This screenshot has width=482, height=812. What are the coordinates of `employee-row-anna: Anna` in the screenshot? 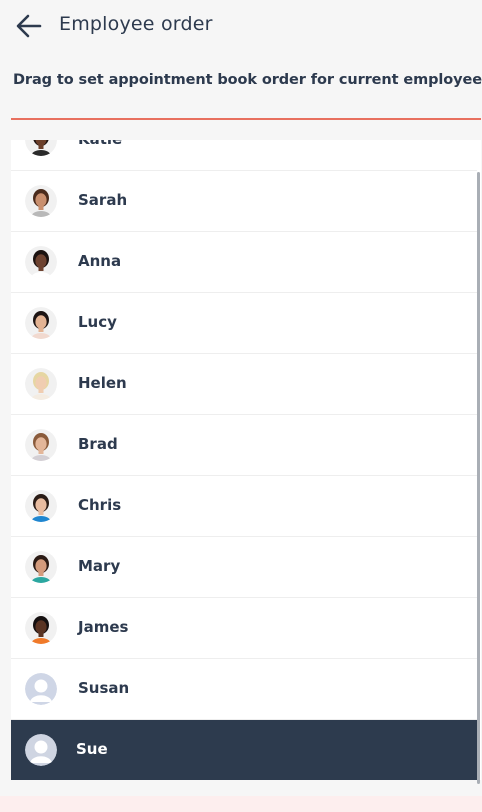 It's located at (244, 262).